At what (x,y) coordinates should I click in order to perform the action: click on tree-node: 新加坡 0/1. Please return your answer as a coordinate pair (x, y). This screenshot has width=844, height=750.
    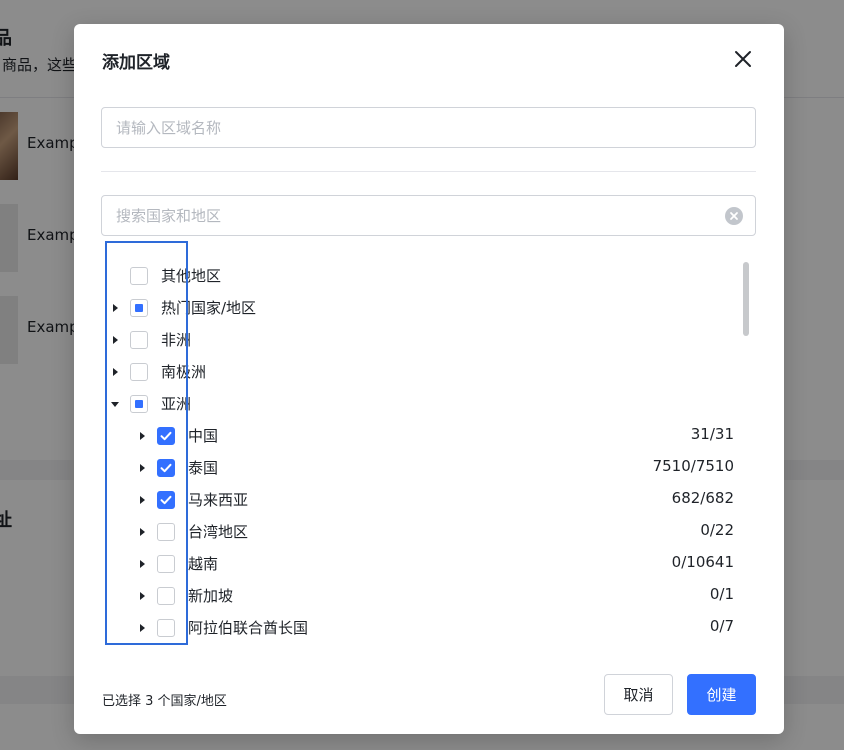
    Looking at the image, I should click on (421, 596).